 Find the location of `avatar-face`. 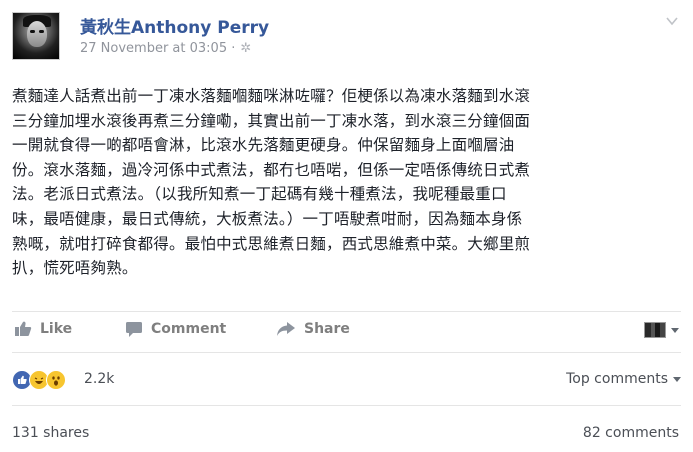

avatar-face is located at coordinates (37, 34).